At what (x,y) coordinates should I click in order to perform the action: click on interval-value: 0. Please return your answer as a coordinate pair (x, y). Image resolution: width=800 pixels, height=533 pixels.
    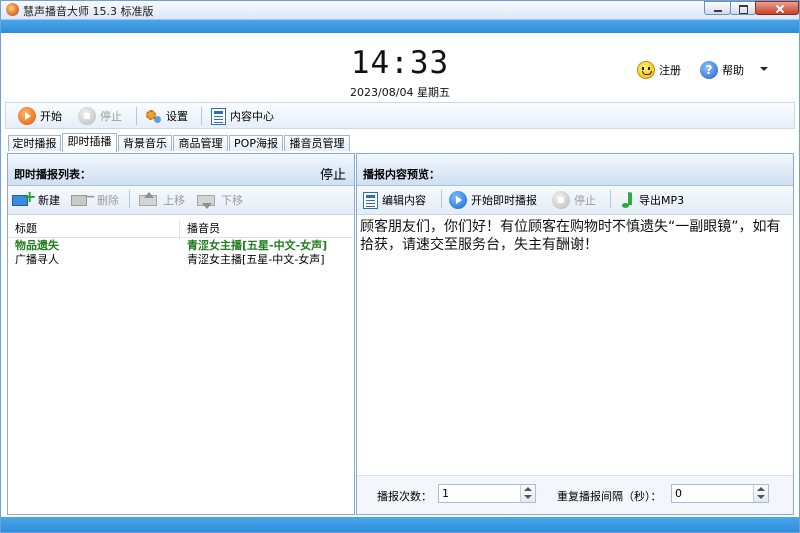
    Looking at the image, I should click on (678, 493).